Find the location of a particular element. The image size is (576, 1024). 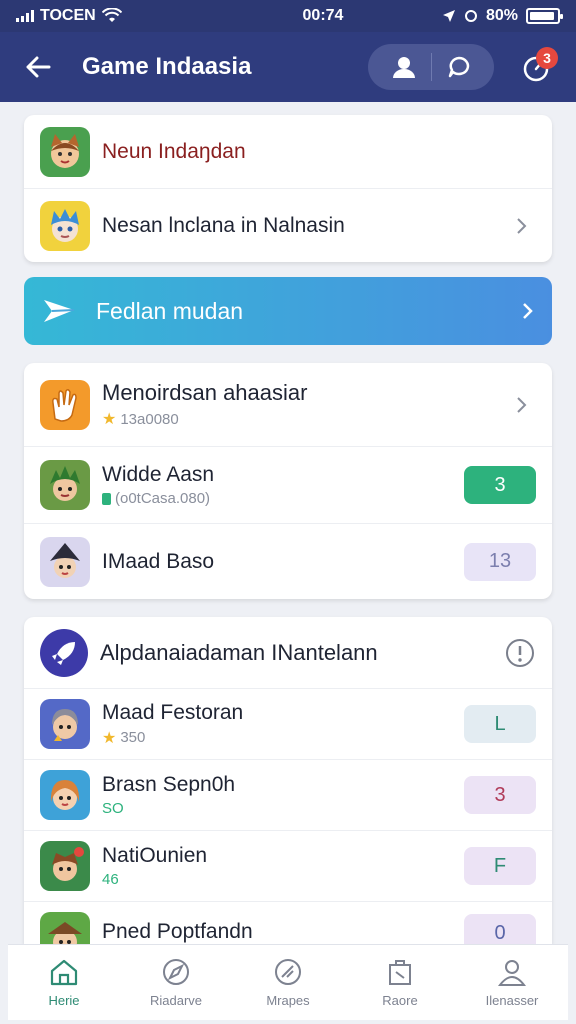

profile-icon is located at coordinates (512, 973).